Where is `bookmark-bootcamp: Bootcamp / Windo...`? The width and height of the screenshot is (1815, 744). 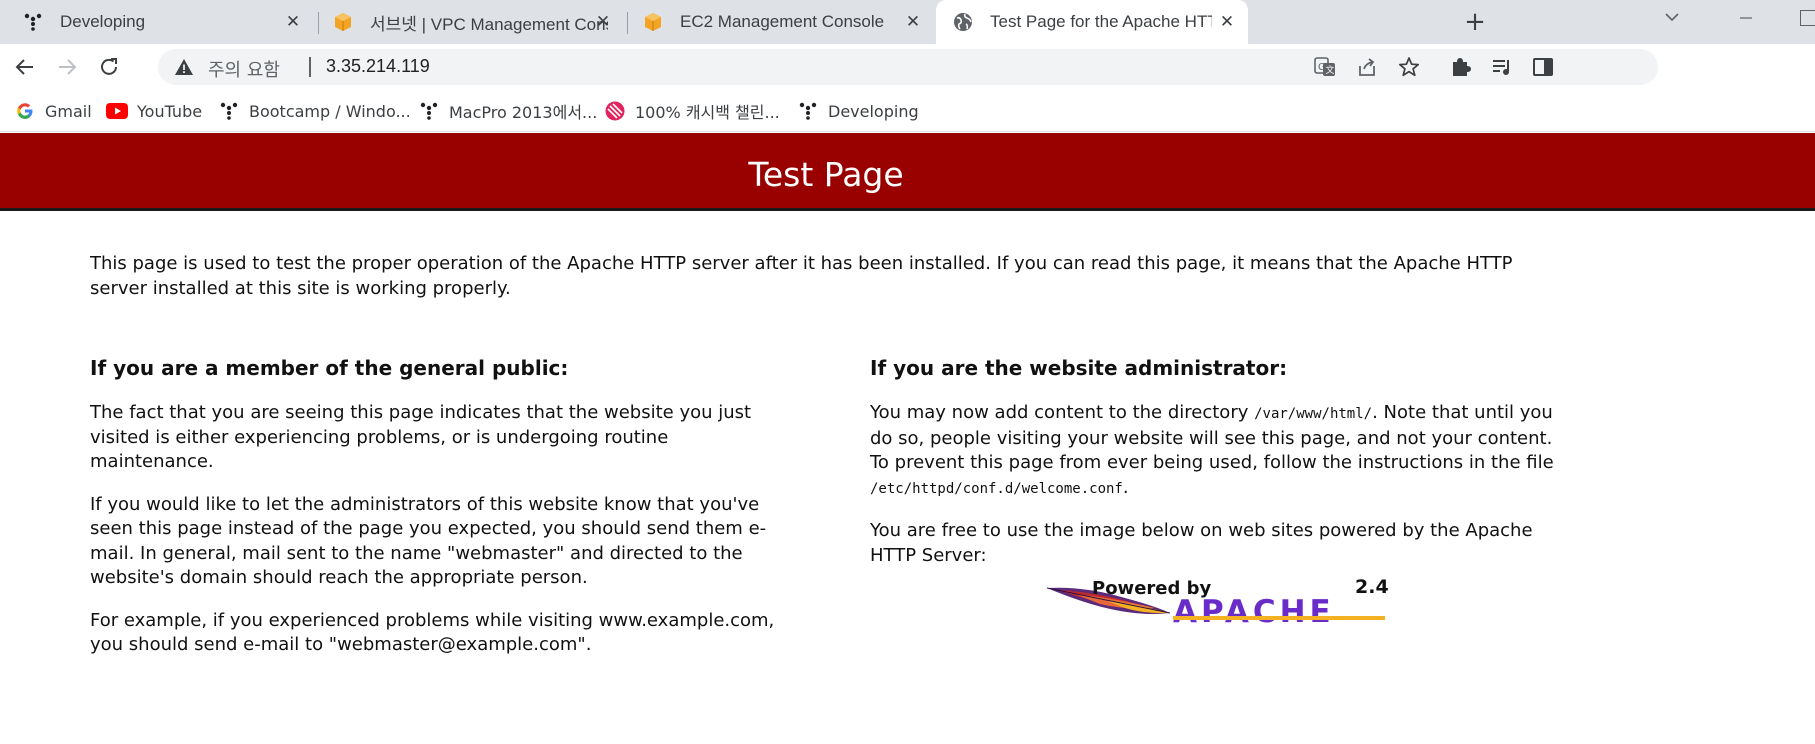 bookmark-bootcamp: Bootcamp / Windo... is located at coordinates (314, 111).